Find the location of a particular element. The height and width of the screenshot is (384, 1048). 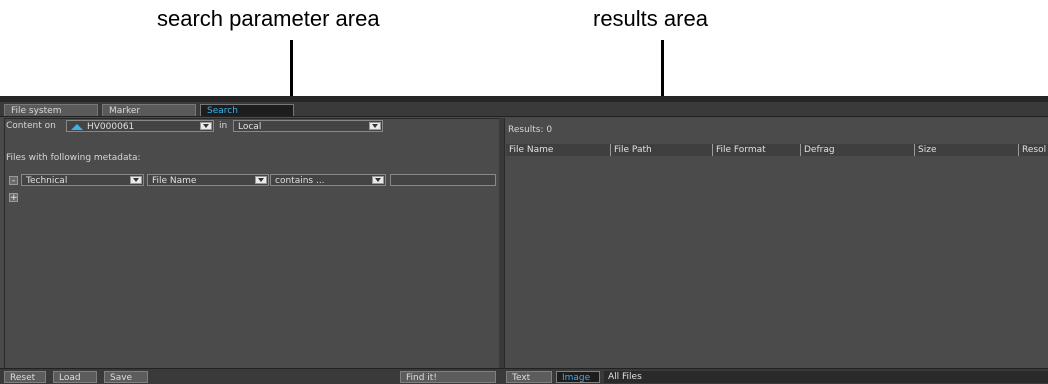

criterion-value-input is located at coordinates (443, 180).